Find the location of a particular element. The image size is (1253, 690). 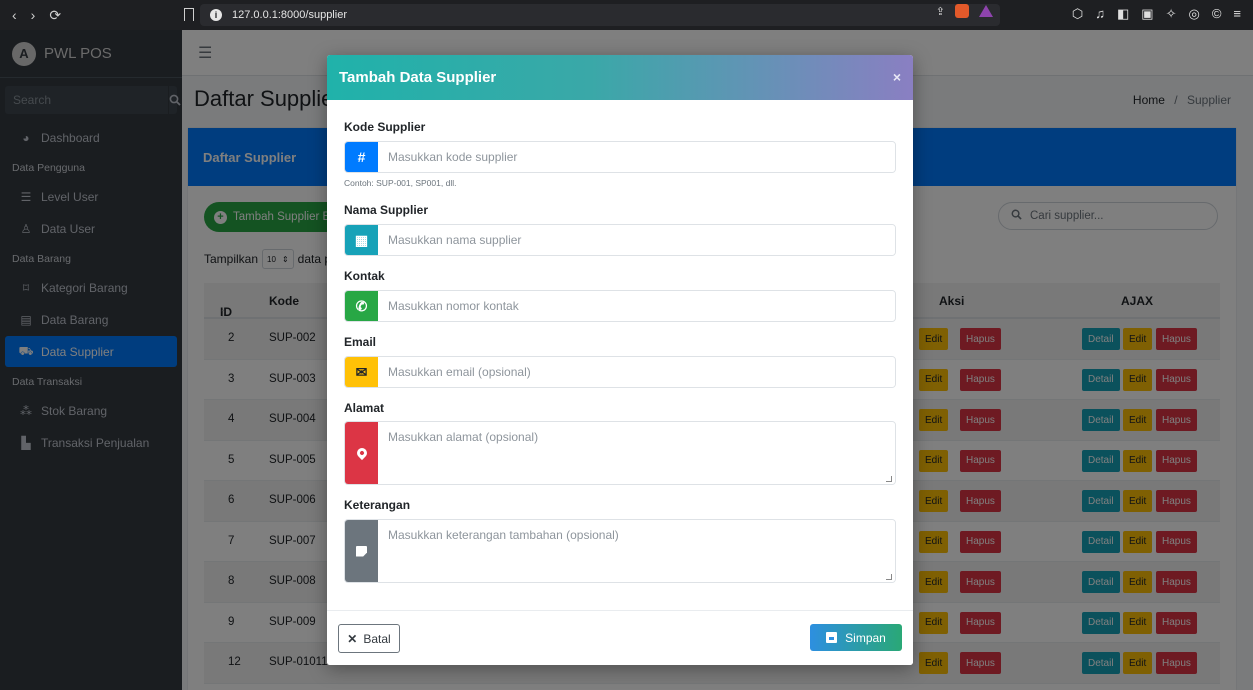

kontak-input is located at coordinates (636, 306).